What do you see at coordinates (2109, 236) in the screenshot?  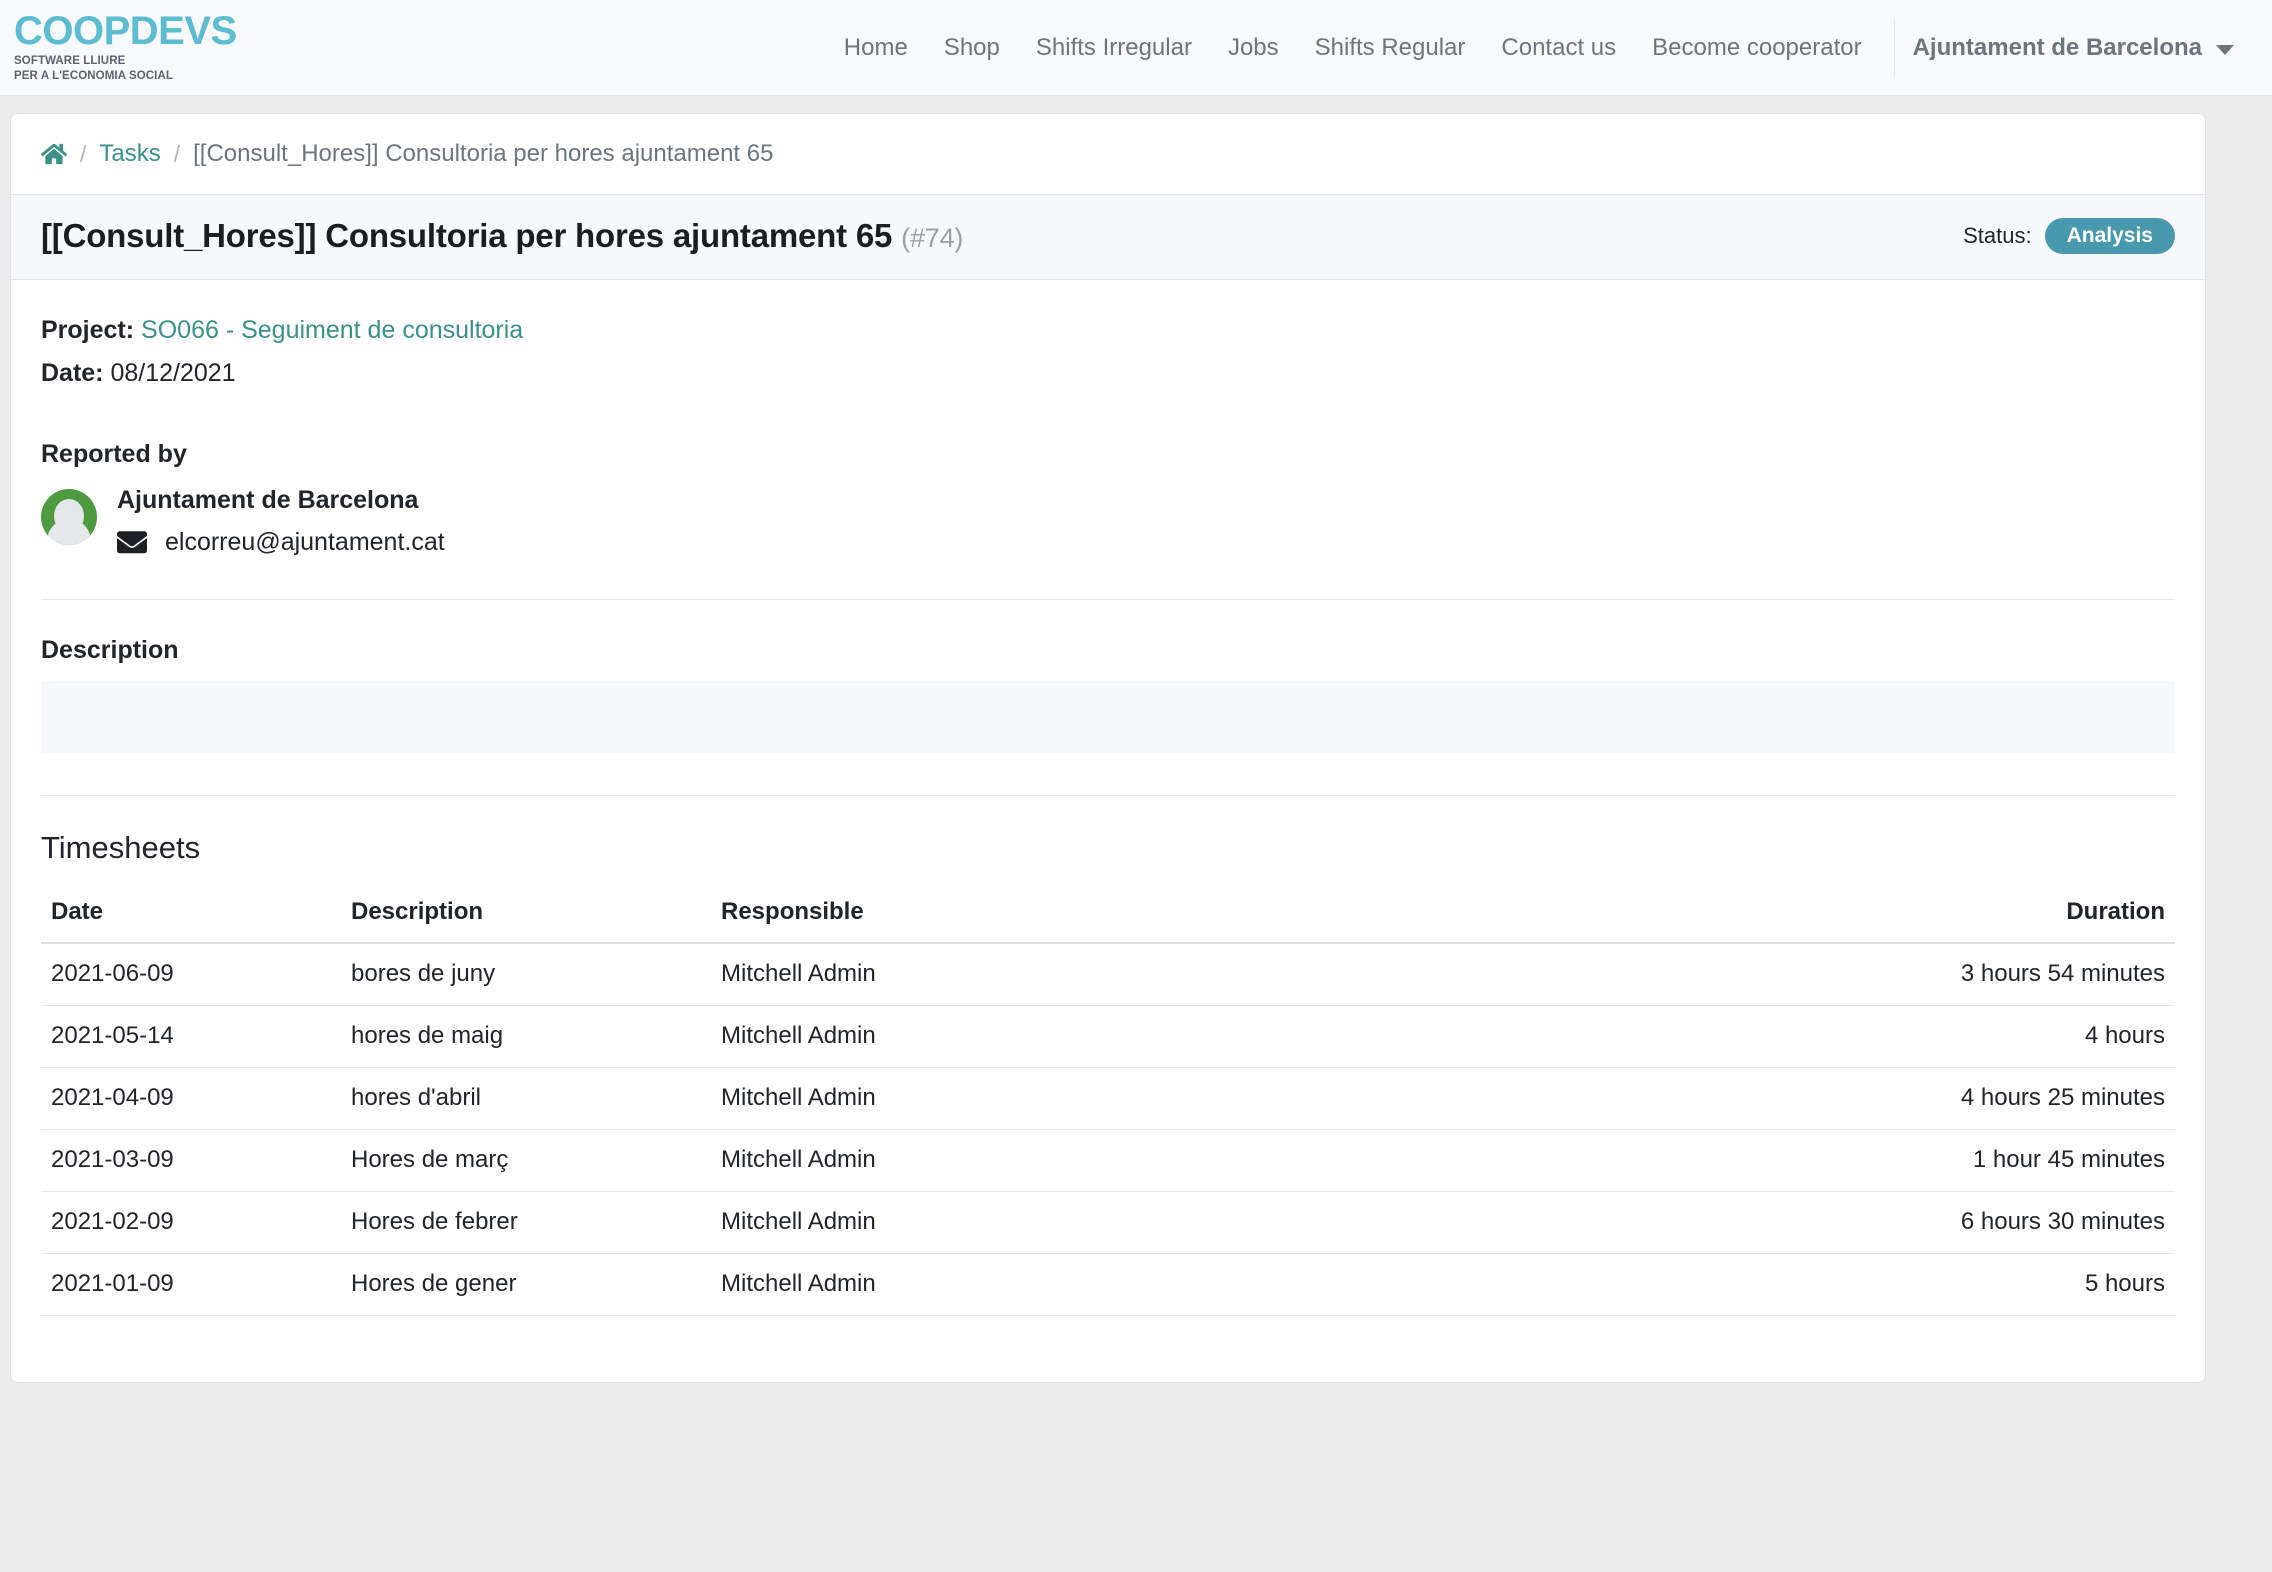 I see `status-badge: Analysis` at bounding box center [2109, 236].